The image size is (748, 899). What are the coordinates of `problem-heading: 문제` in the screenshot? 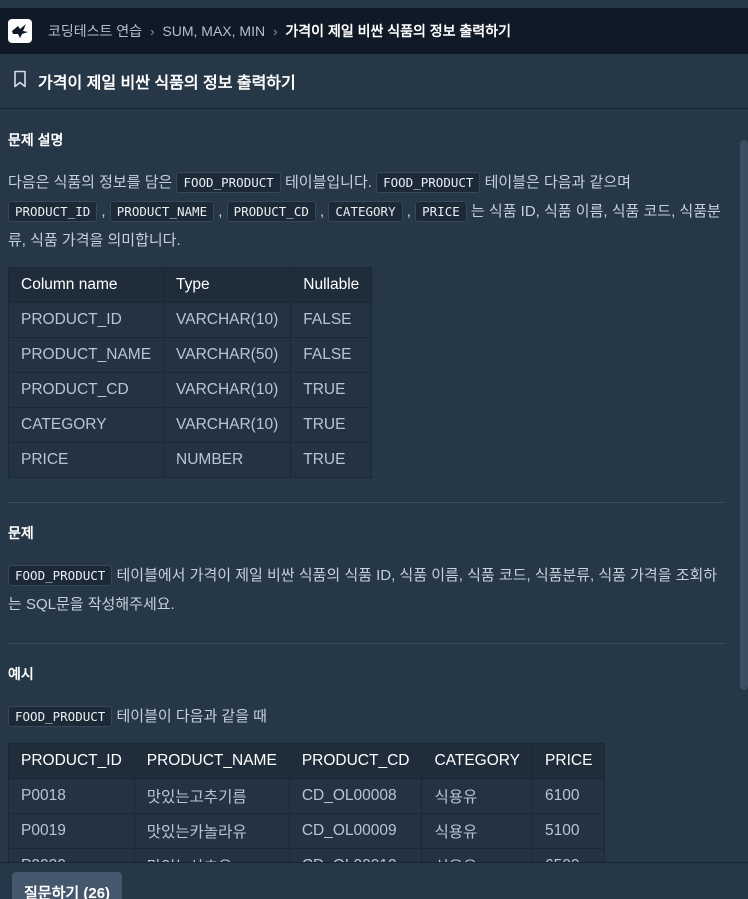 It's located at (21, 533).